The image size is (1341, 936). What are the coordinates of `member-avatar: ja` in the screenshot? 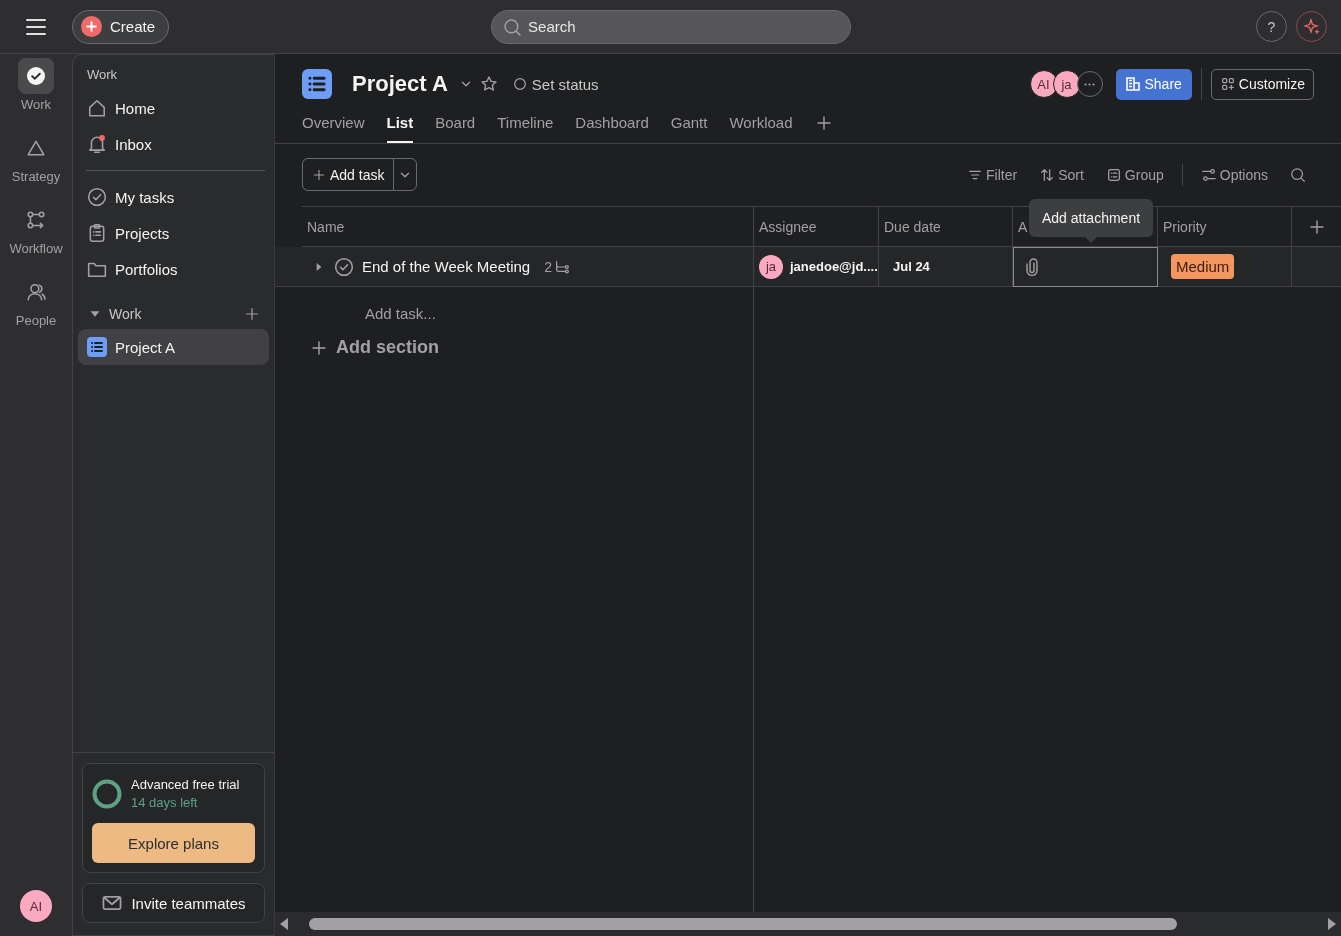 It's located at (1066, 84).